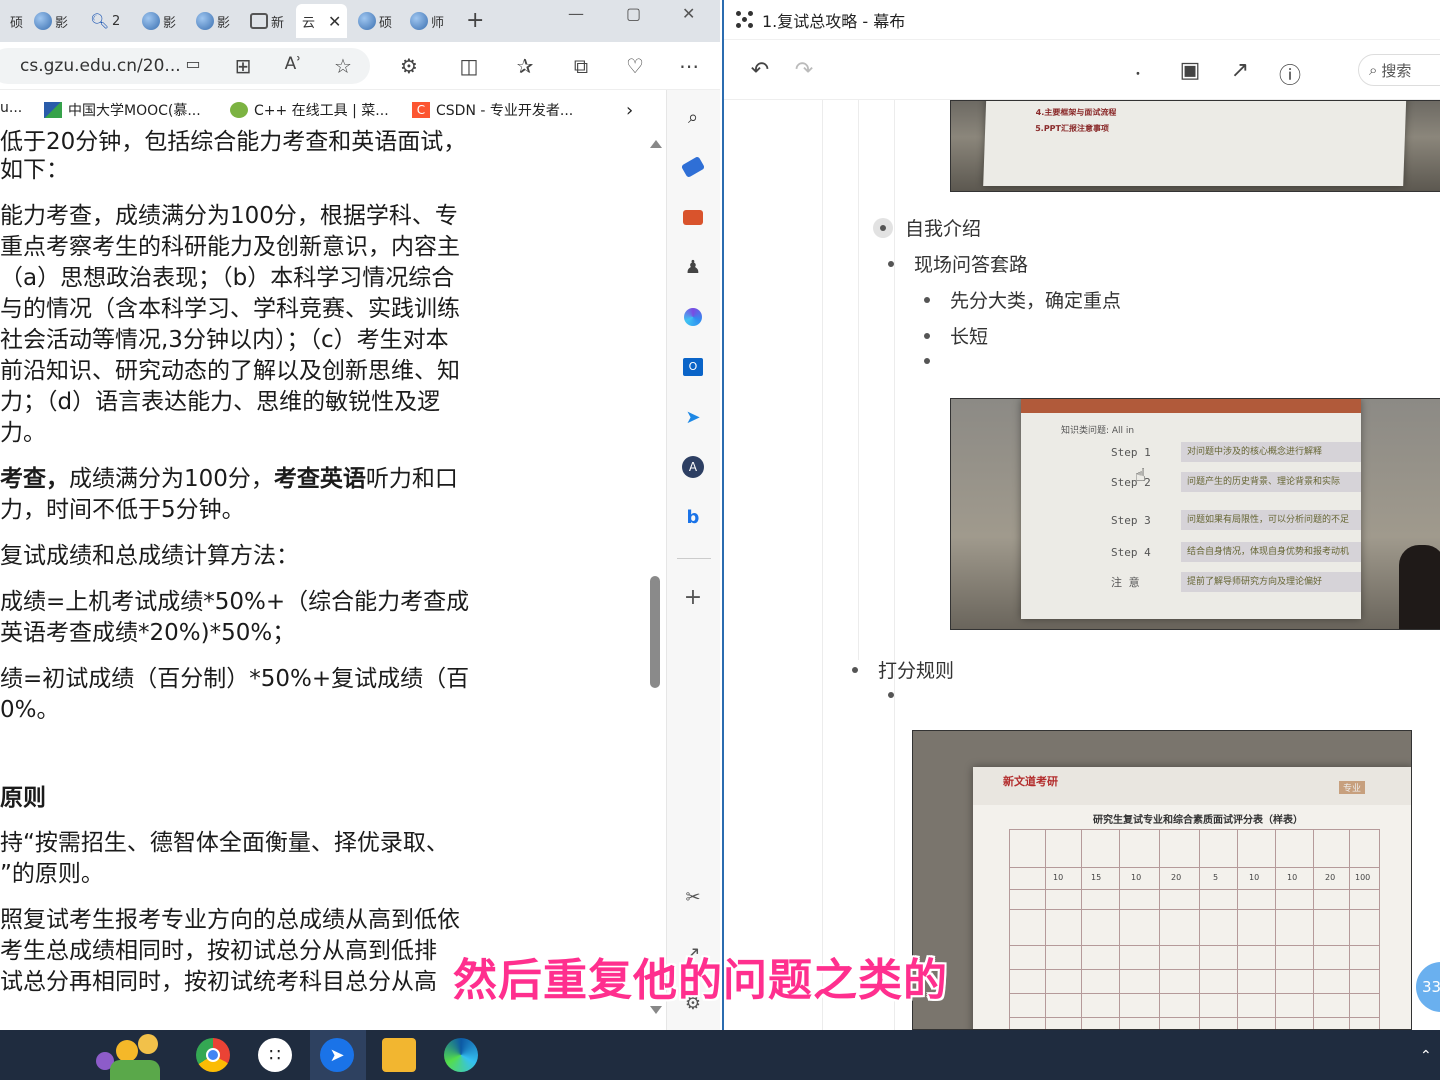 The width and height of the screenshot is (1440, 1080). What do you see at coordinates (883, 227) in the screenshot?
I see `collapsed-bullet-icon` at bounding box center [883, 227].